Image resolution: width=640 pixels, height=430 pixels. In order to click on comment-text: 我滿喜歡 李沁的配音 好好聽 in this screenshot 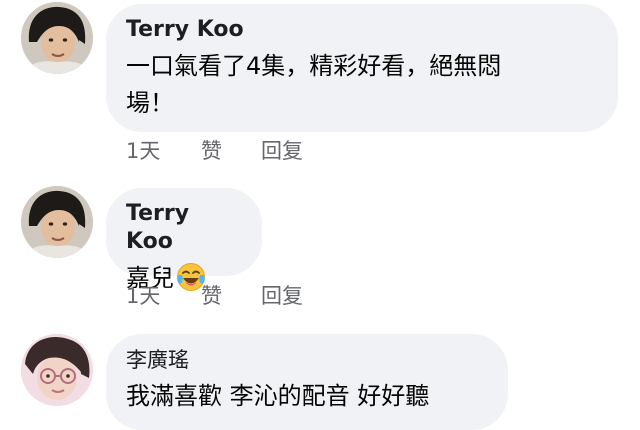, I will do `click(278, 396)`.